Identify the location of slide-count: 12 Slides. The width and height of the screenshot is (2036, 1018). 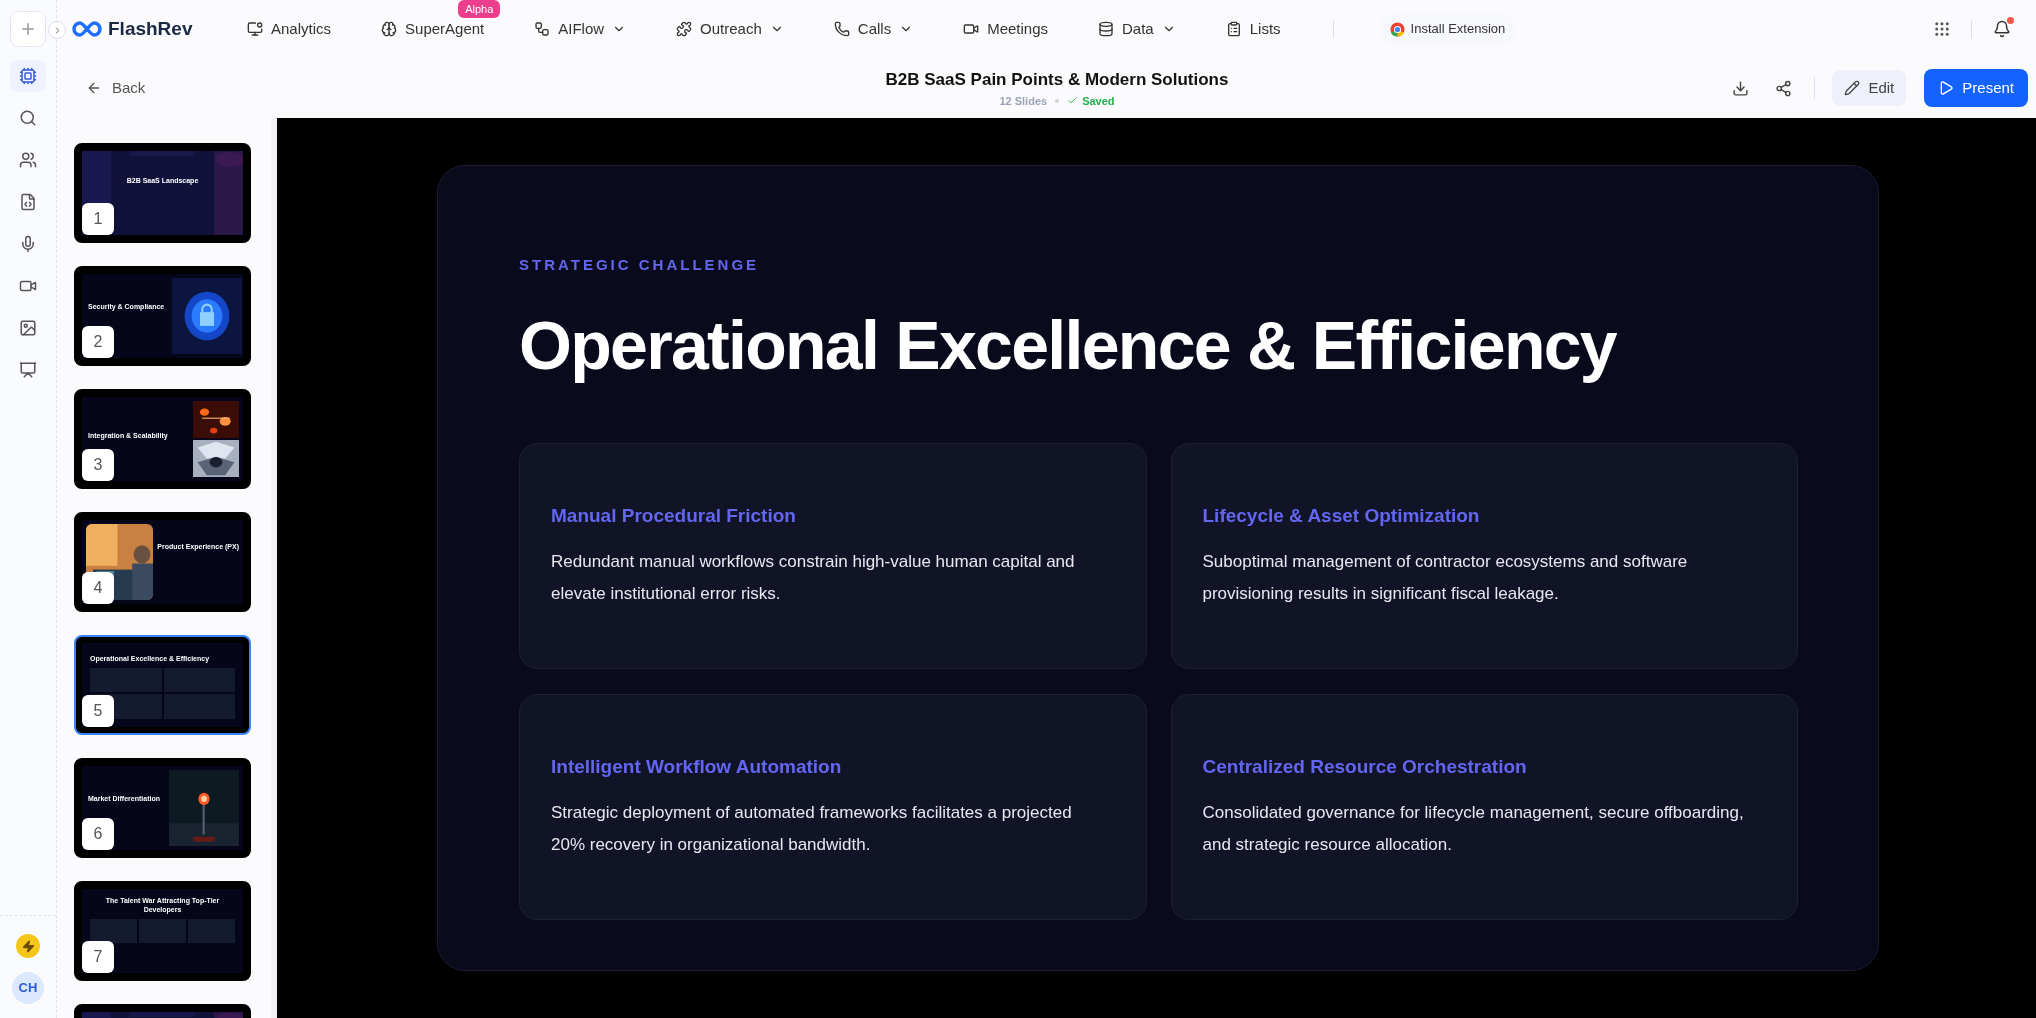
(1023, 101).